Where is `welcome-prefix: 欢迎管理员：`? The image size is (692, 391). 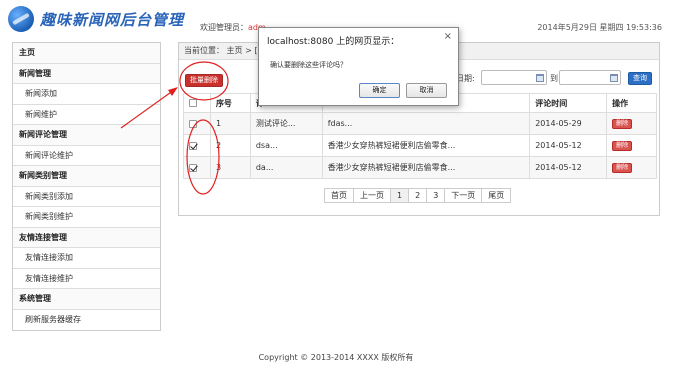
welcome-prefix: 欢迎管理员： is located at coordinates (224, 27).